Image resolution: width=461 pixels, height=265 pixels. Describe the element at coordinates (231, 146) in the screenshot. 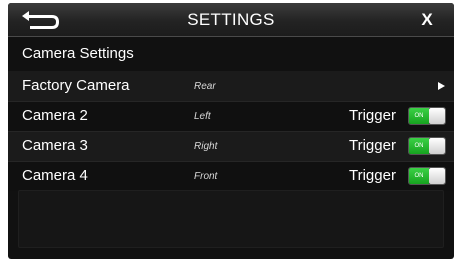

I see `camera-row-3: Camera 3 Right Trigger ON` at that location.